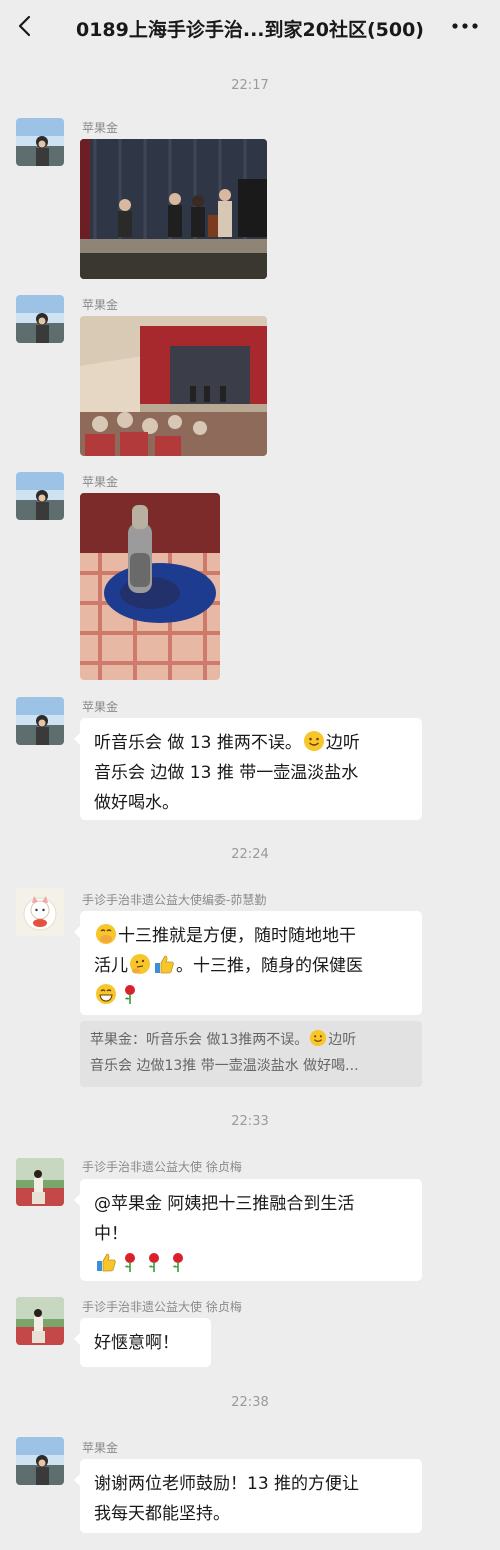 This screenshot has width=500, height=1550. What do you see at coordinates (227, 1484) in the screenshot?
I see `message-line: 谢谢两位老师鼓励！13 推的方便让` at bounding box center [227, 1484].